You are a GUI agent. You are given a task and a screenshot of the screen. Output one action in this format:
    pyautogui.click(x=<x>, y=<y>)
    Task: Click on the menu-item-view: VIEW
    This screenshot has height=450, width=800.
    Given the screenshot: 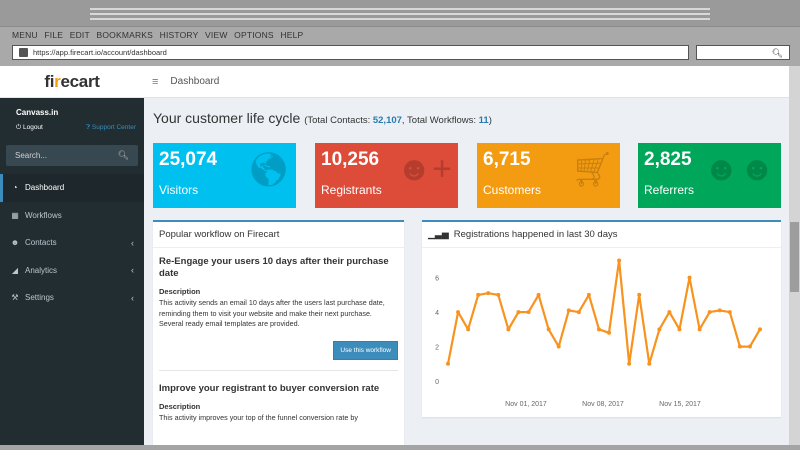 What is the action you would take?
    pyautogui.click(x=216, y=35)
    